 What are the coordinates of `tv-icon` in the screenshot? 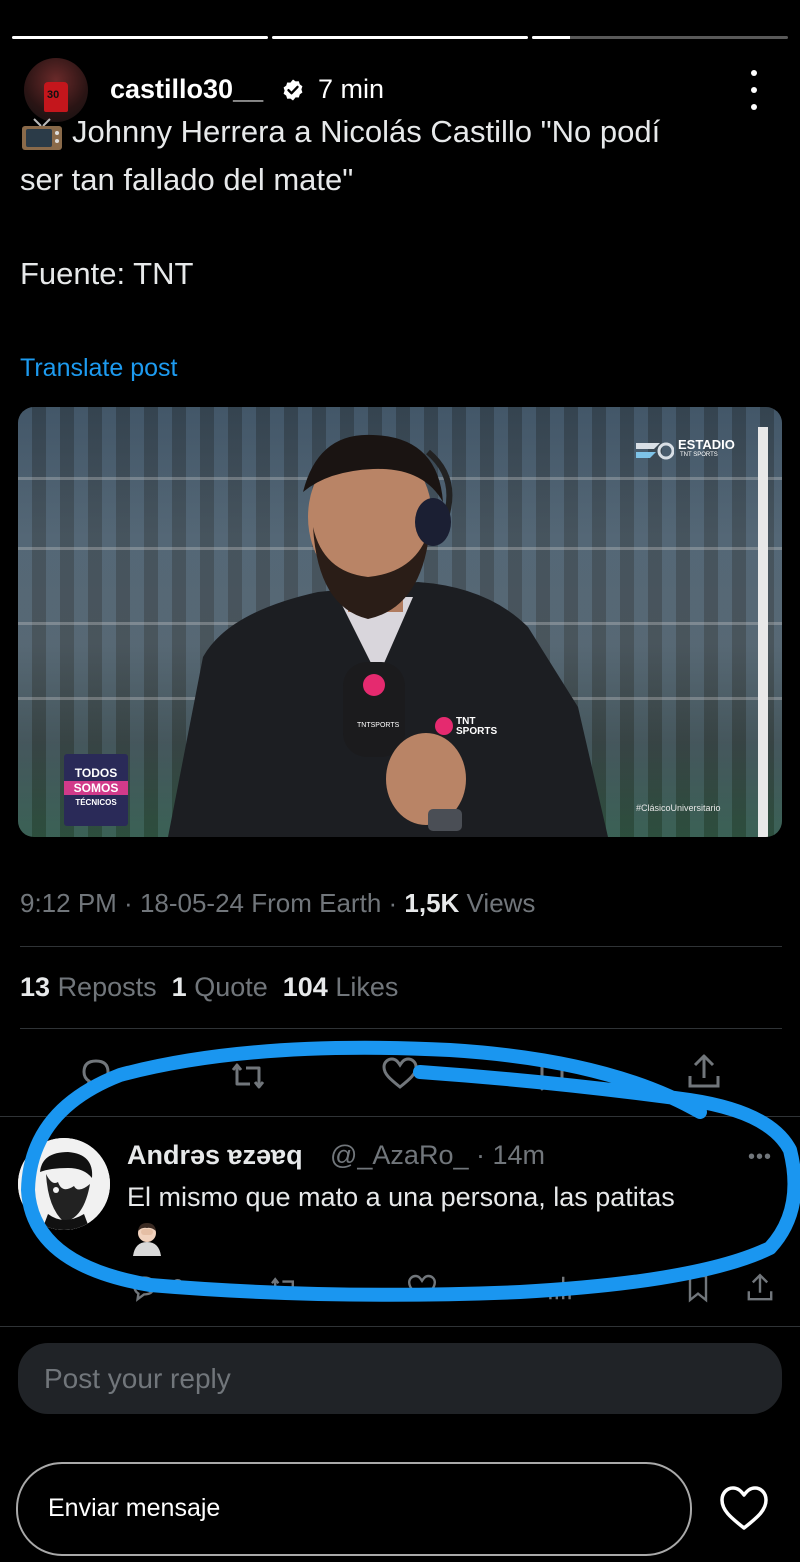 It's located at (42, 134).